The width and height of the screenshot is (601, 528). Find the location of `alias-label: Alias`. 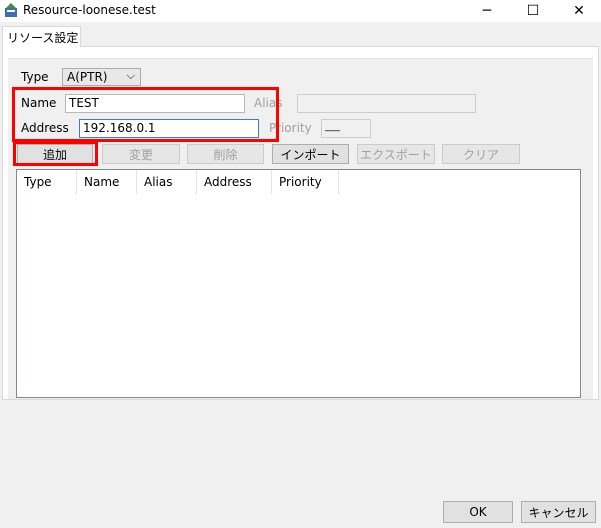

alias-label: Alias is located at coordinates (268, 103).